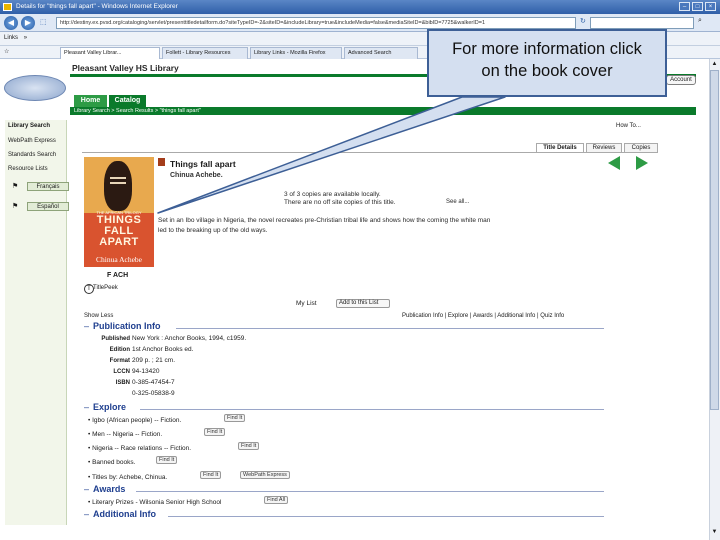 The width and height of the screenshot is (720, 540). I want to click on callout-line-1: For more information click, so click(547, 49).